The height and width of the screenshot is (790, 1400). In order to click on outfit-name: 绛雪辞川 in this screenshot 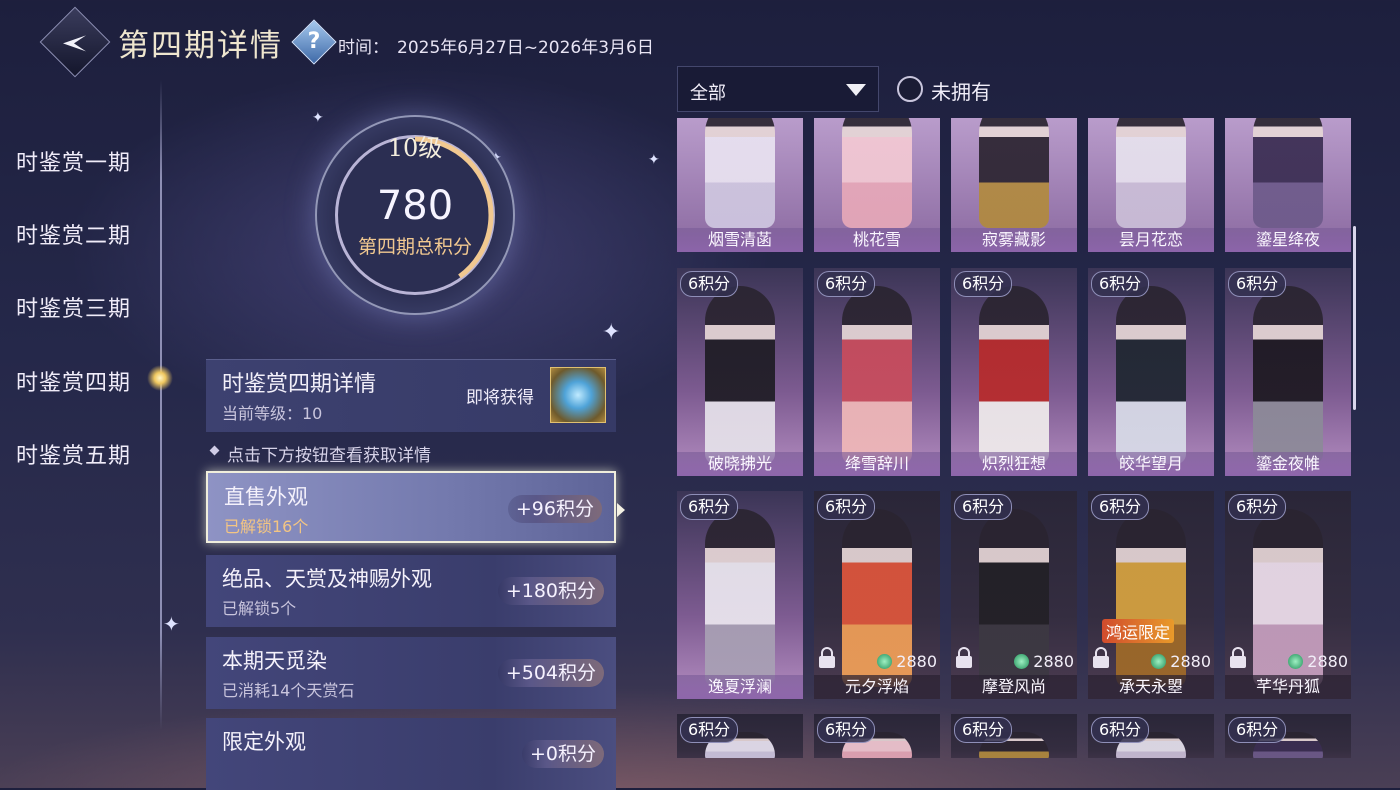, I will do `click(877, 464)`.